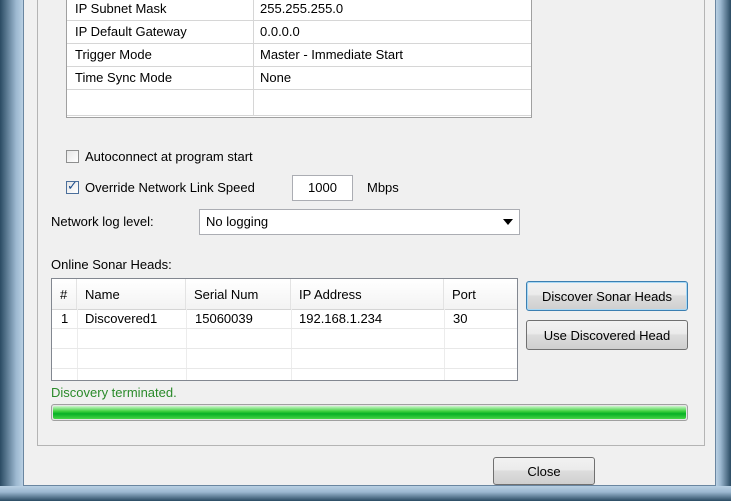 This screenshot has height=501, width=731. Describe the element at coordinates (131, 31) in the screenshot. I see `property-key: IP Default Gateway` at that location.